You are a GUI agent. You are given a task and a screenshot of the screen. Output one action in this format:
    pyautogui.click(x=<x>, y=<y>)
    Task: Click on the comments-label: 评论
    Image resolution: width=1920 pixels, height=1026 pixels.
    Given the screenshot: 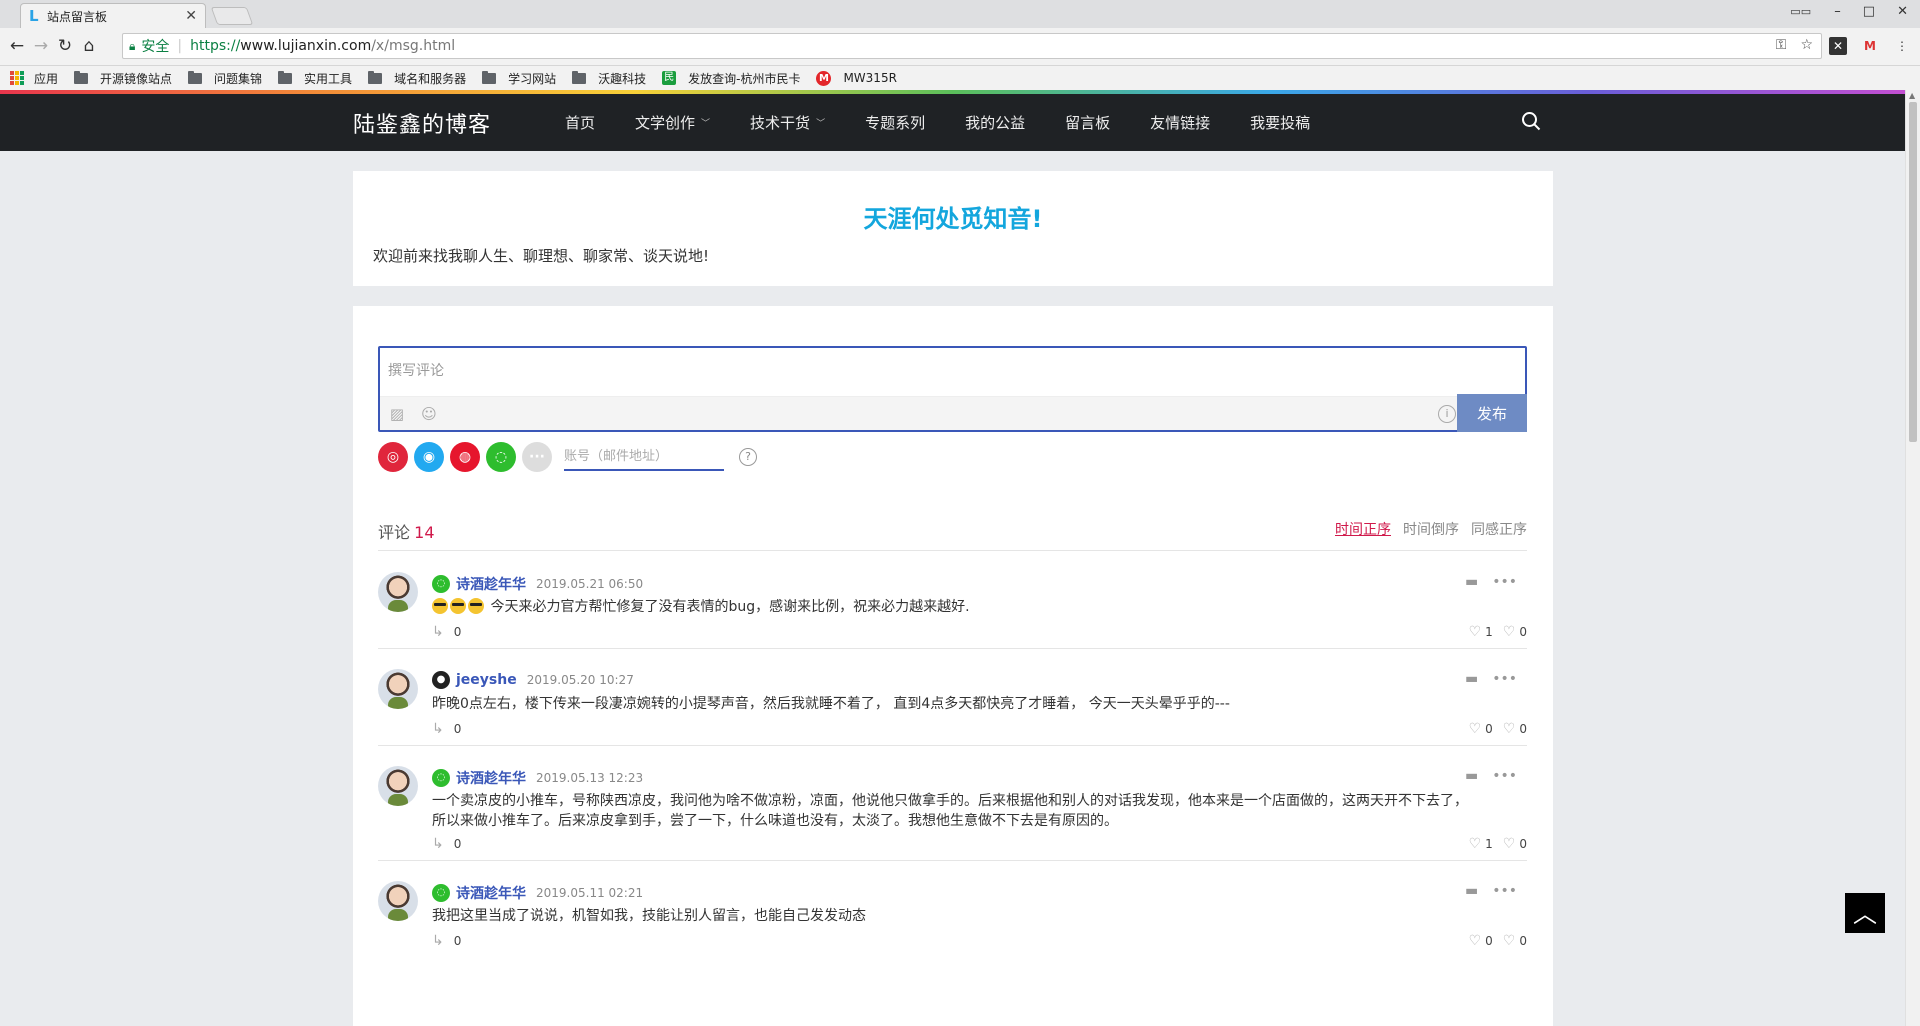 What is the action you would take?
    pyautogui.click(x=394, y=532)
    